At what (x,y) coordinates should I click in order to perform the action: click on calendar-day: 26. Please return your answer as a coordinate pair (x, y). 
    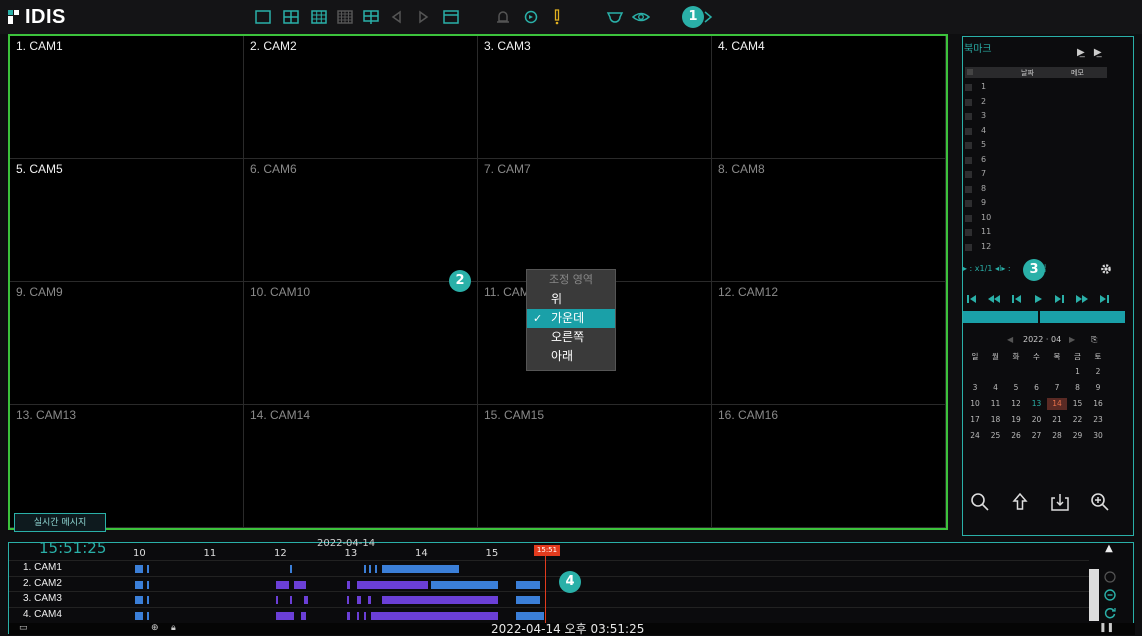
    Looking at the image, I should click on (1016, 435).